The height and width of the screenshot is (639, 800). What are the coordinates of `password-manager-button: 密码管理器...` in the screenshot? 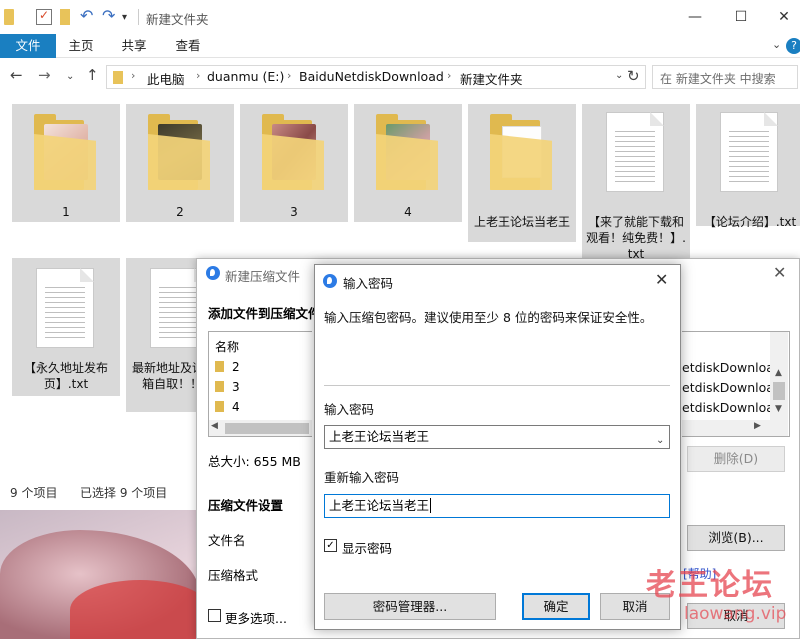 It's located at (410, 606).